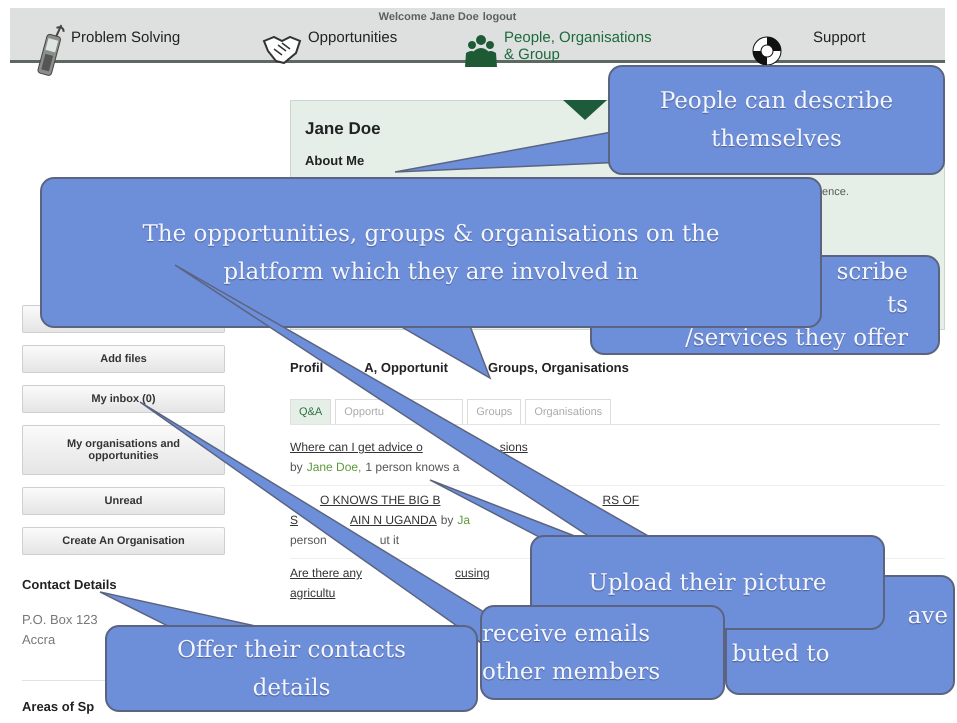 This screenshot has width=957, height=723. Describe the element at coordinates (406, 367) in the screenshot. I see `section-heading: A, Opportunit` at that location.